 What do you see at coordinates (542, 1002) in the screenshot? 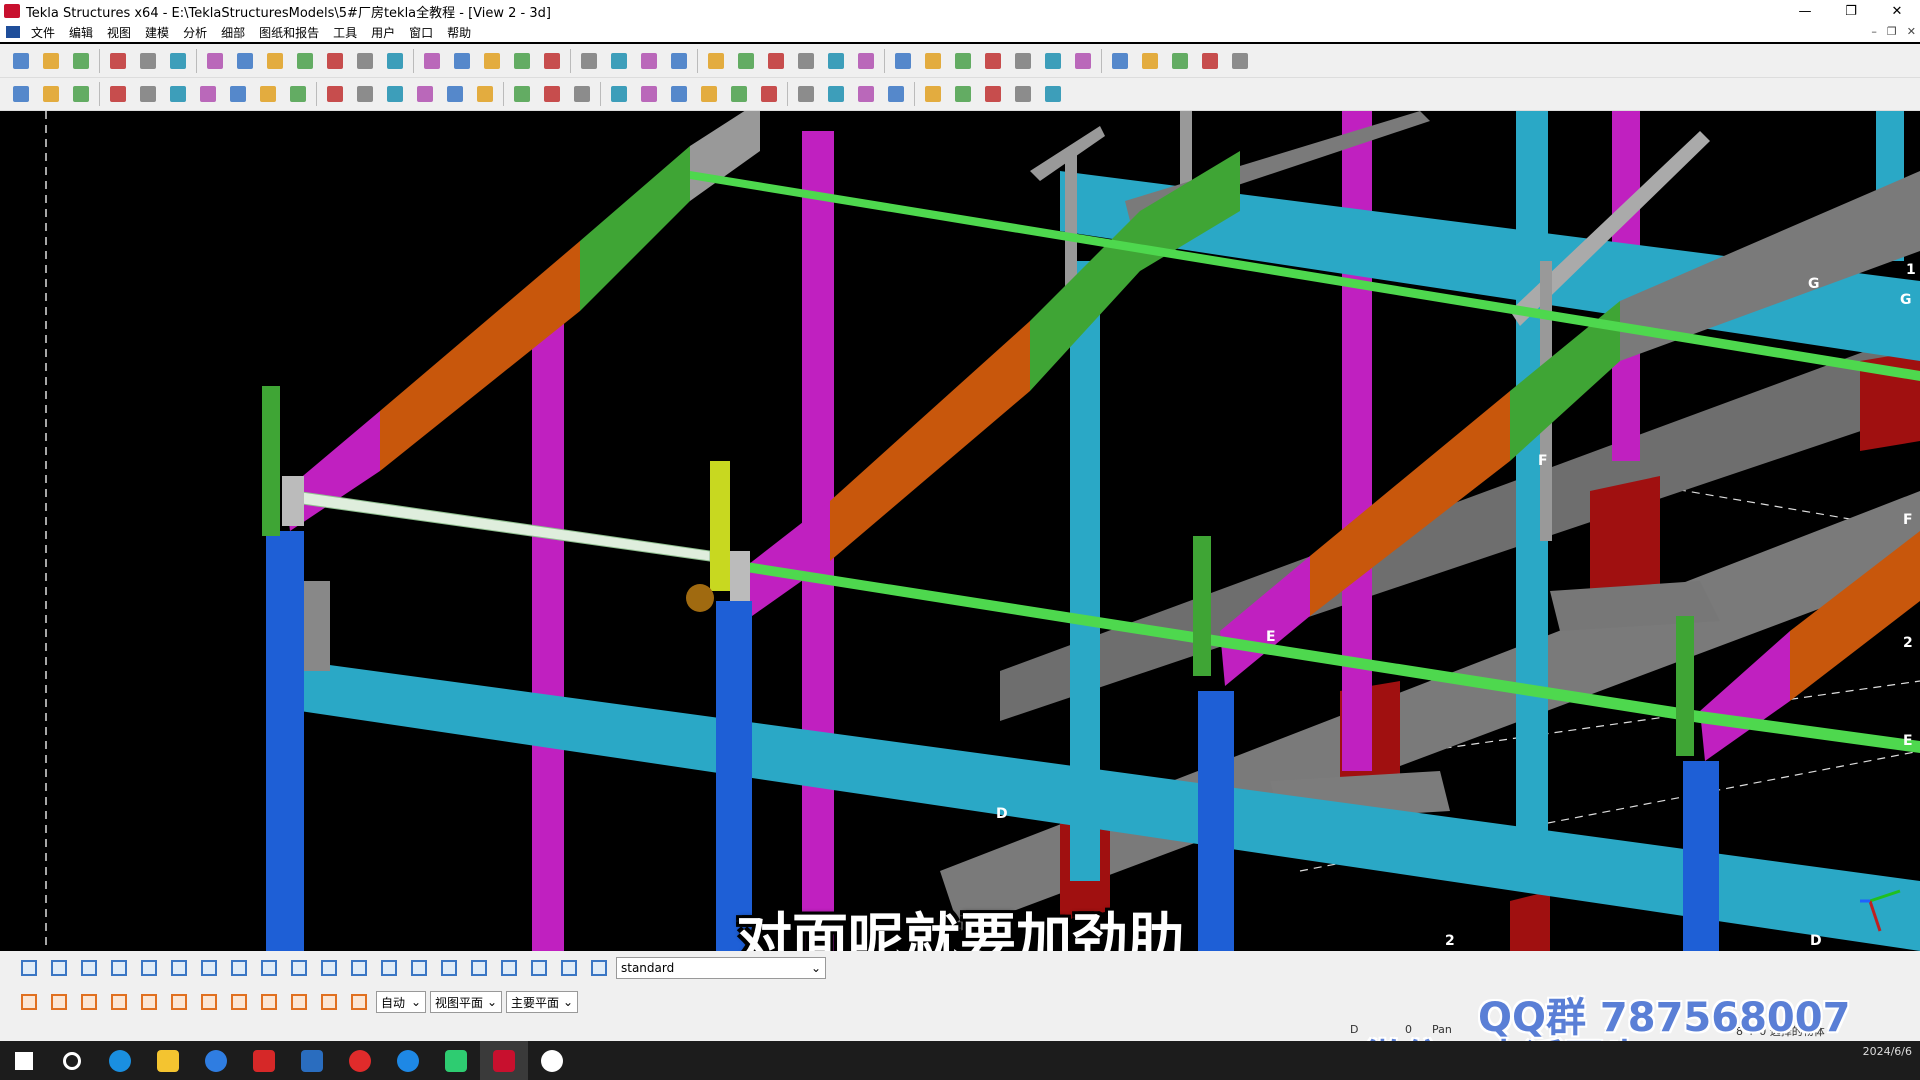
I see `main-plane-select: 主要平面 ⌄` at bounding box center [542, 1002].